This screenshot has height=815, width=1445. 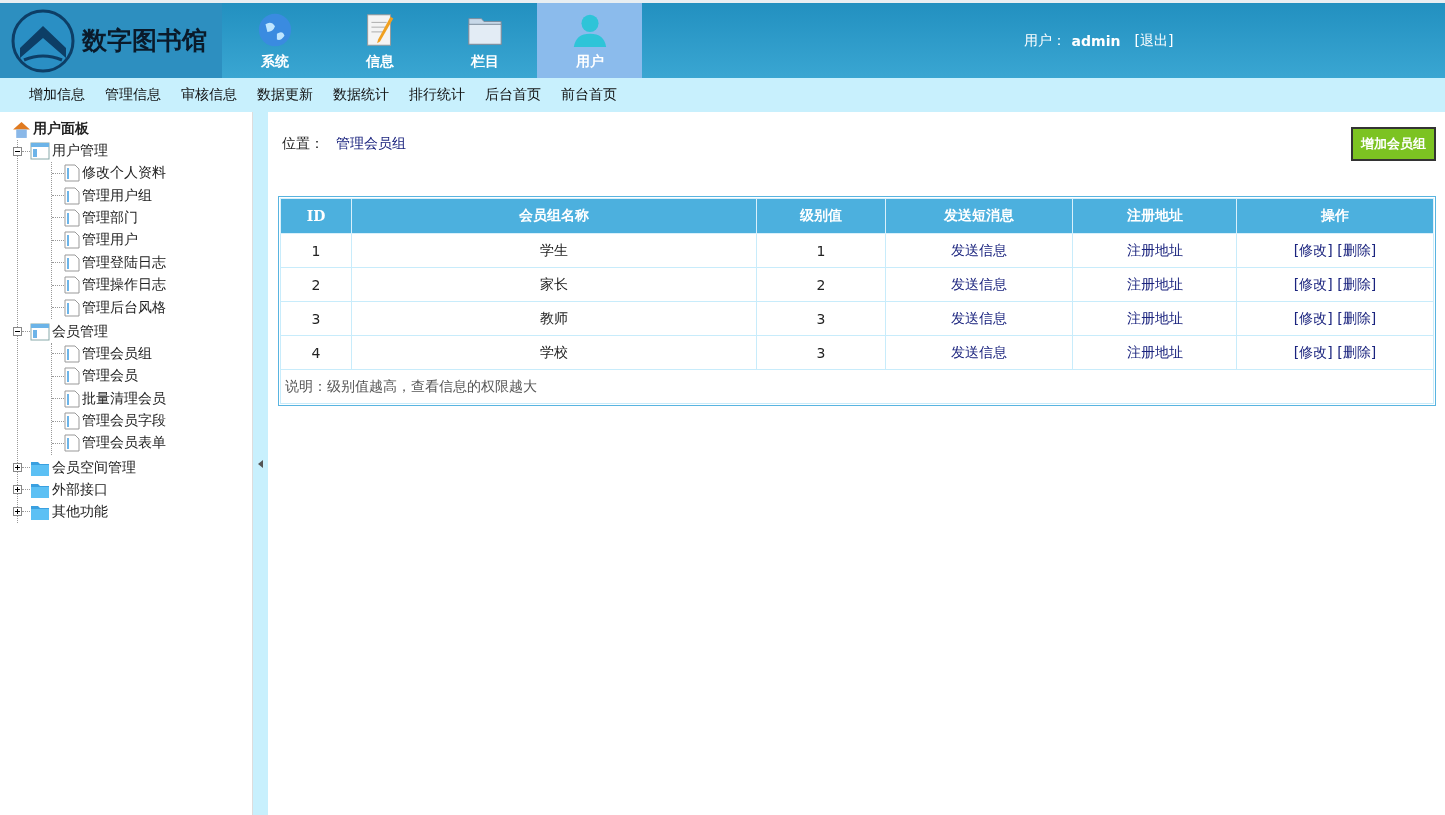 I want to click on column-header: 注册地址, so click(x=1154, y=216).